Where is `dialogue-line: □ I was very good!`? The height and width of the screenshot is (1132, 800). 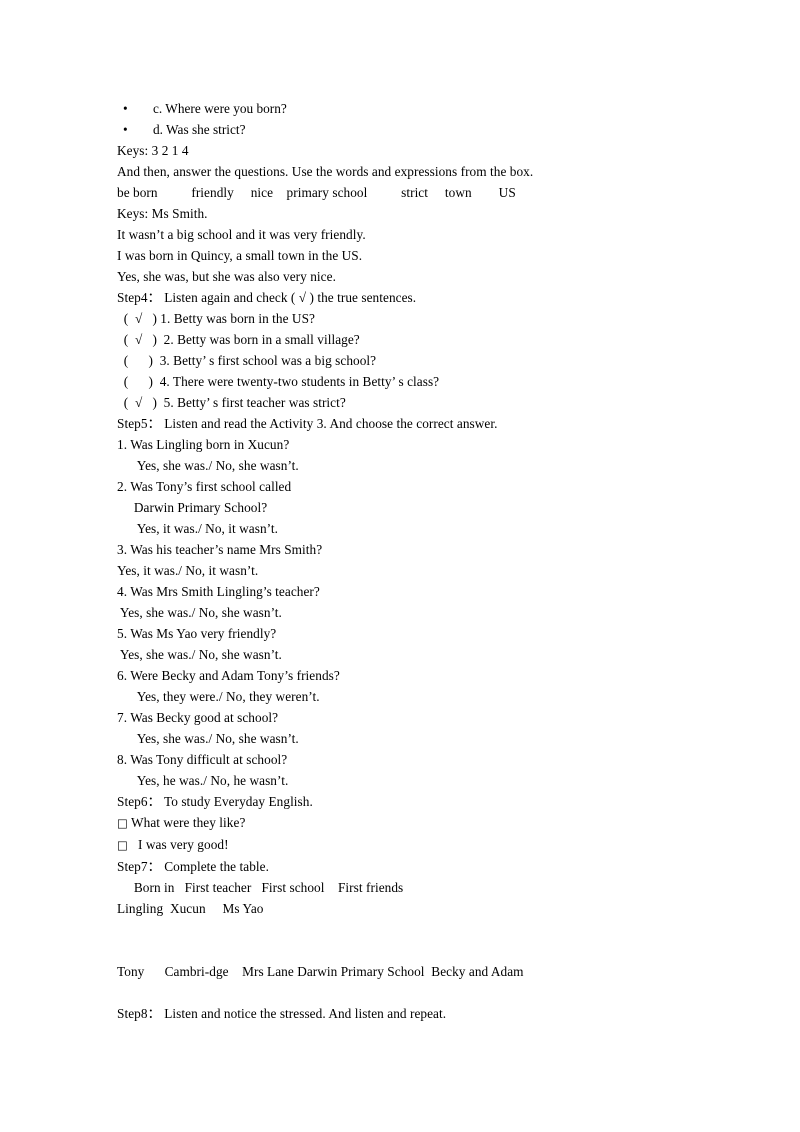 dialogue-line: □ I was very good! is located at coordinates (417, 845).